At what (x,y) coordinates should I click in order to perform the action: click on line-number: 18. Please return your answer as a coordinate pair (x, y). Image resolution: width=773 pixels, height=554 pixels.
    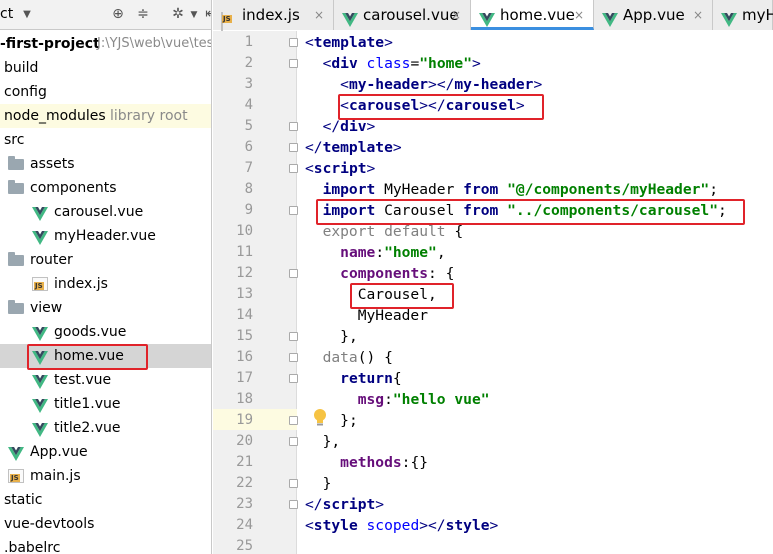
    Looking at the image, I should click on (244, 399).